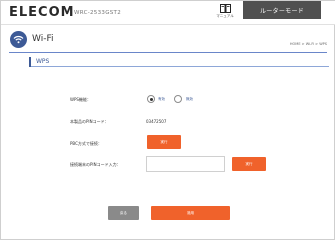 This screenshot has height=240, width=335. I want to click on model-name: WRC-2533GST2, so click(98, 13).